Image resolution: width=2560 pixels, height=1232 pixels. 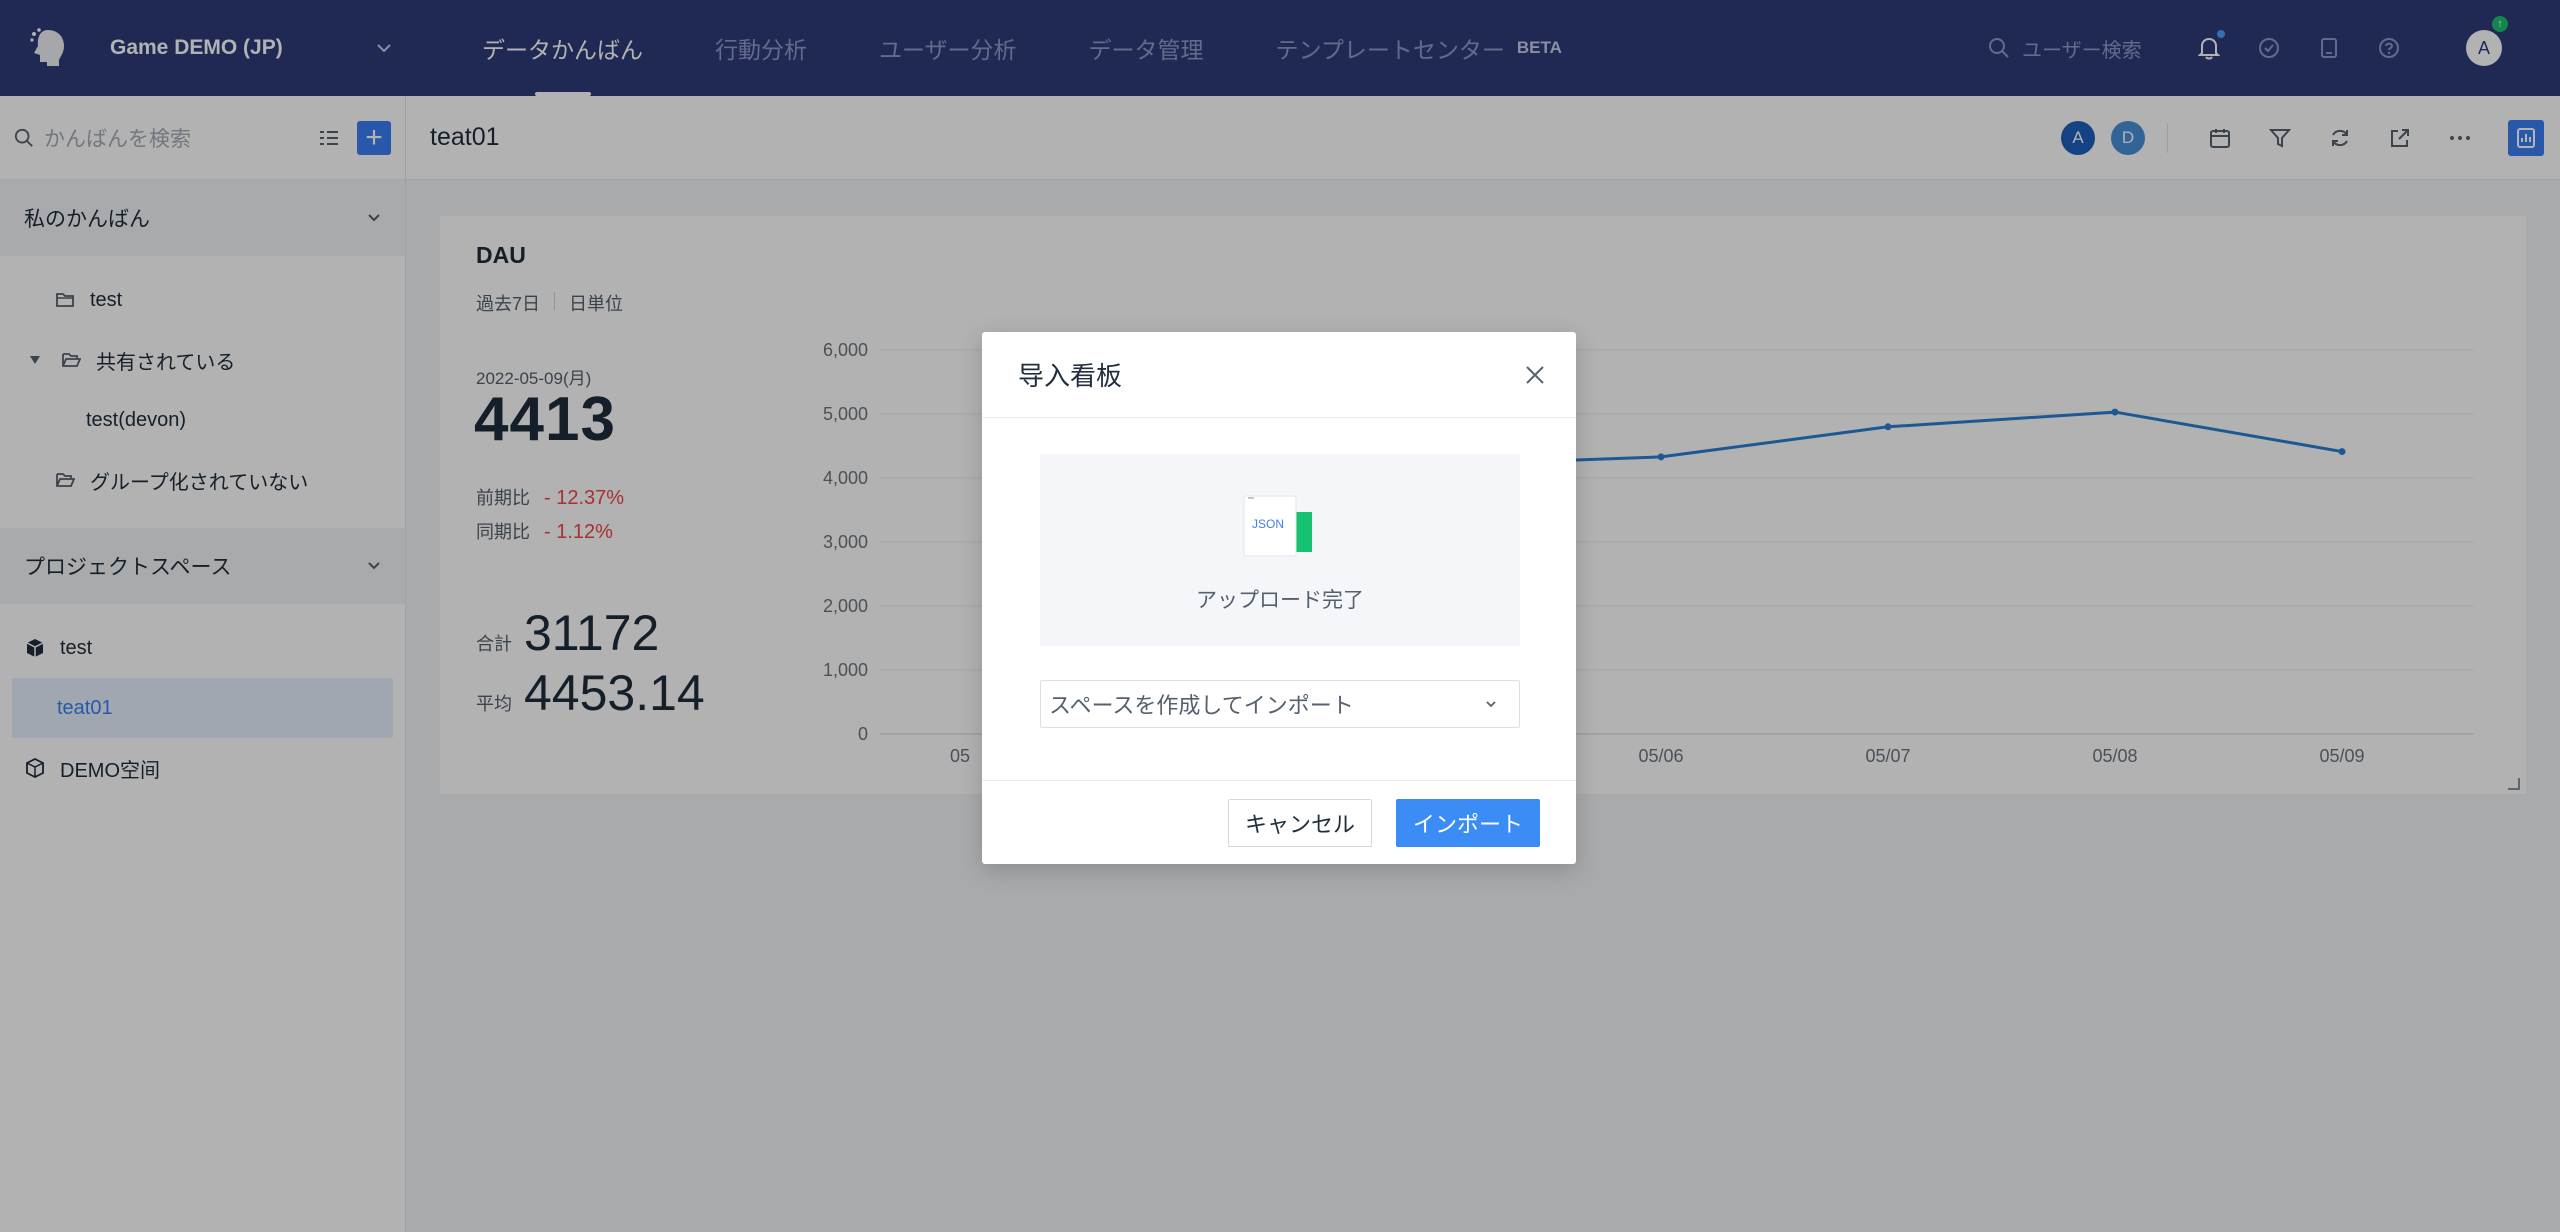 I want to click on chevron-down-icon, so click(x=1491, y=704).